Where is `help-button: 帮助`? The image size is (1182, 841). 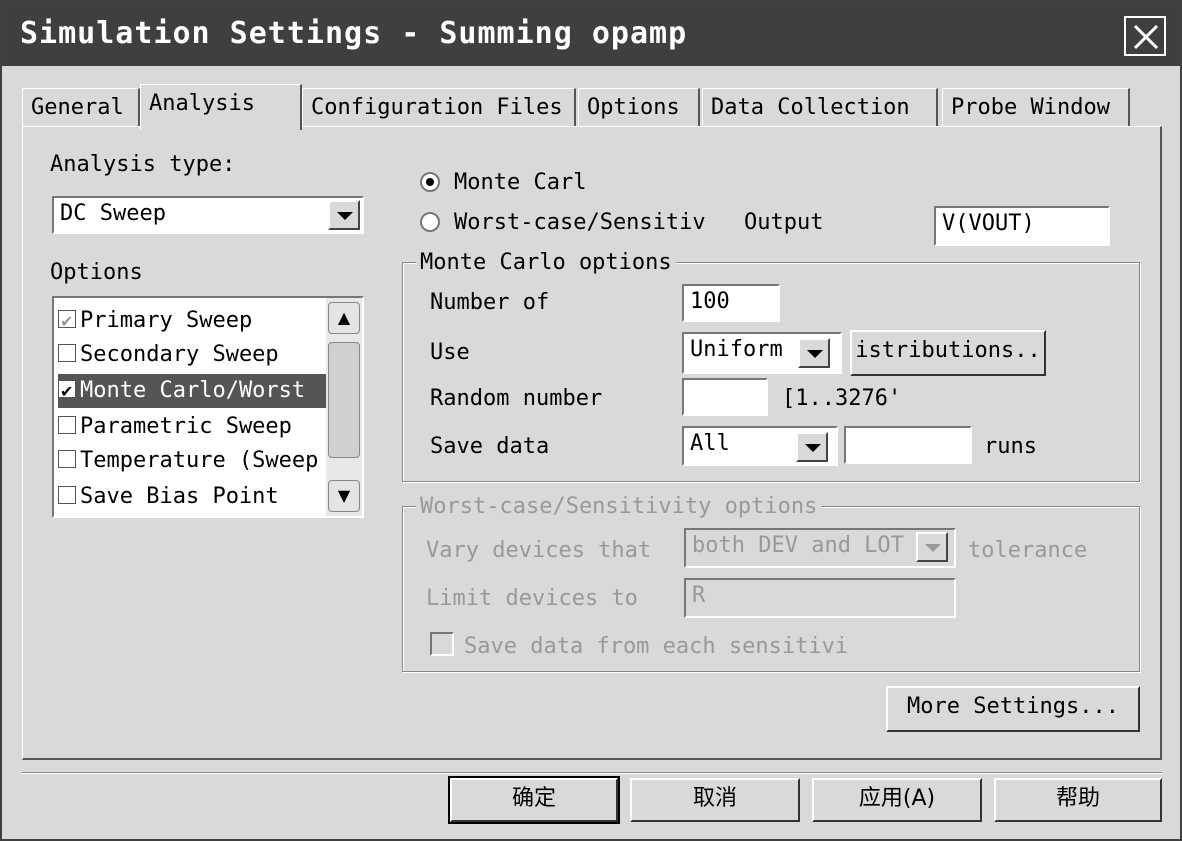 help-button: 帮助 is located at coordinates (1078, 800).